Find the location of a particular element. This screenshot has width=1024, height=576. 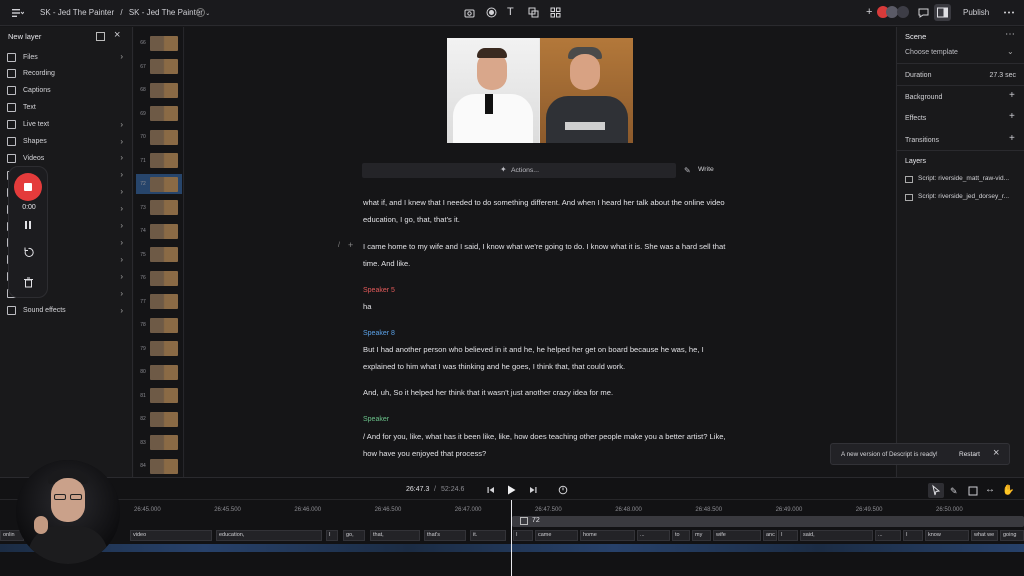

timeline-word: education, is located at coordinates (269, 535).